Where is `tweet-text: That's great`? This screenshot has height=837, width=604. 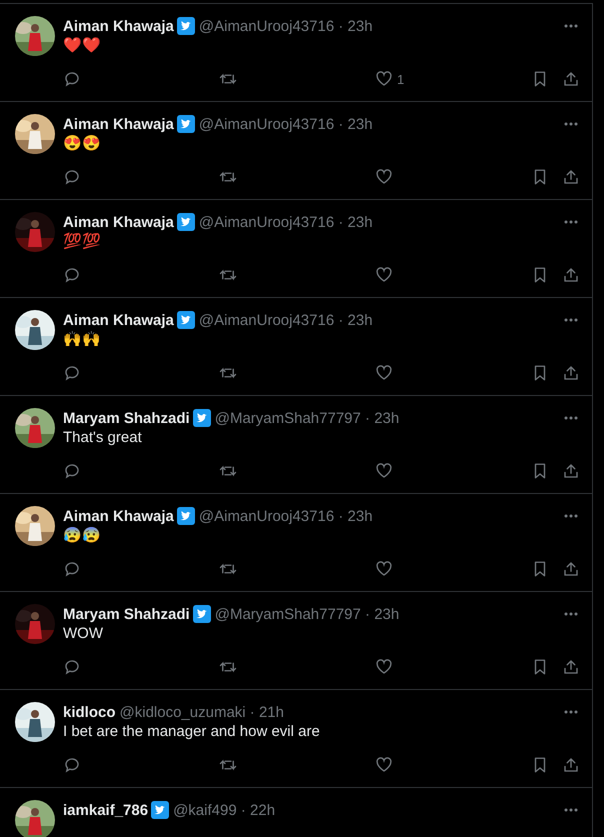 tweet-text: That's great is located at coordinates (103, 438).